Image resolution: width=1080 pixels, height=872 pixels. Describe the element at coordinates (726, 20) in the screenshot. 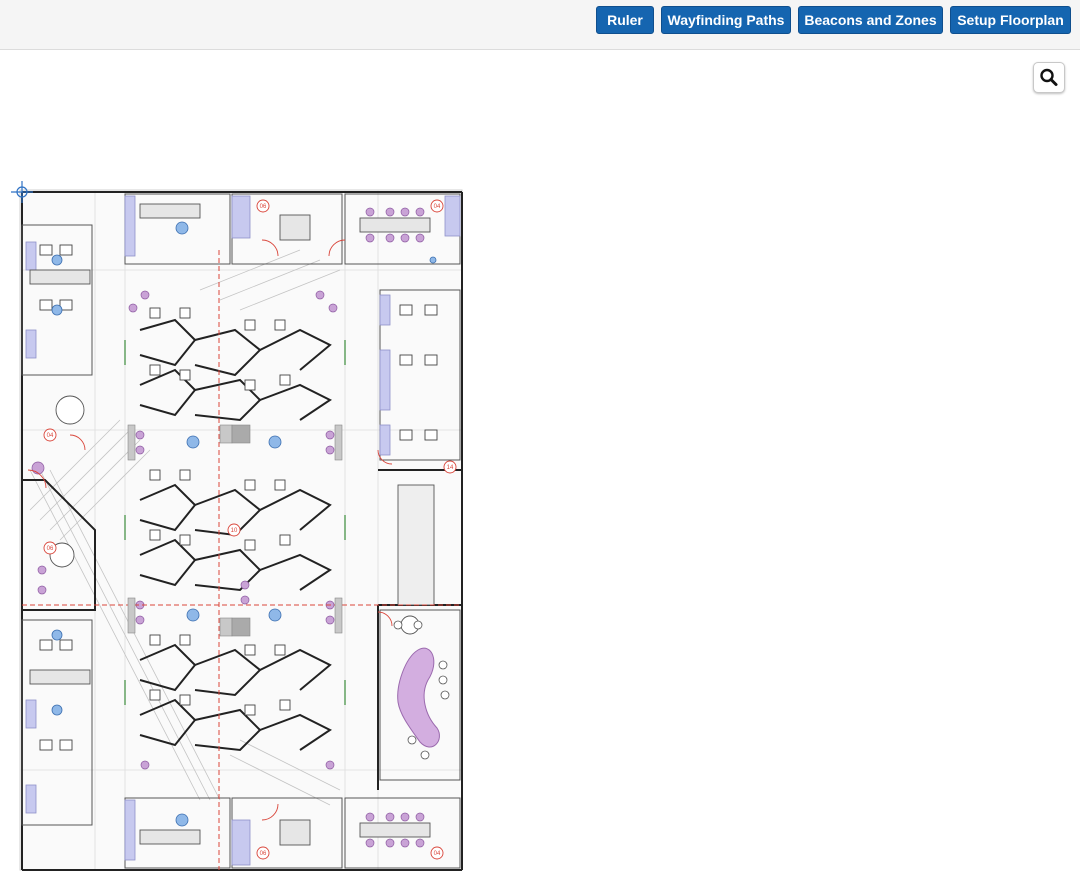

I see `wayfinding-paths-button: Wayfinding Paths` at that location.